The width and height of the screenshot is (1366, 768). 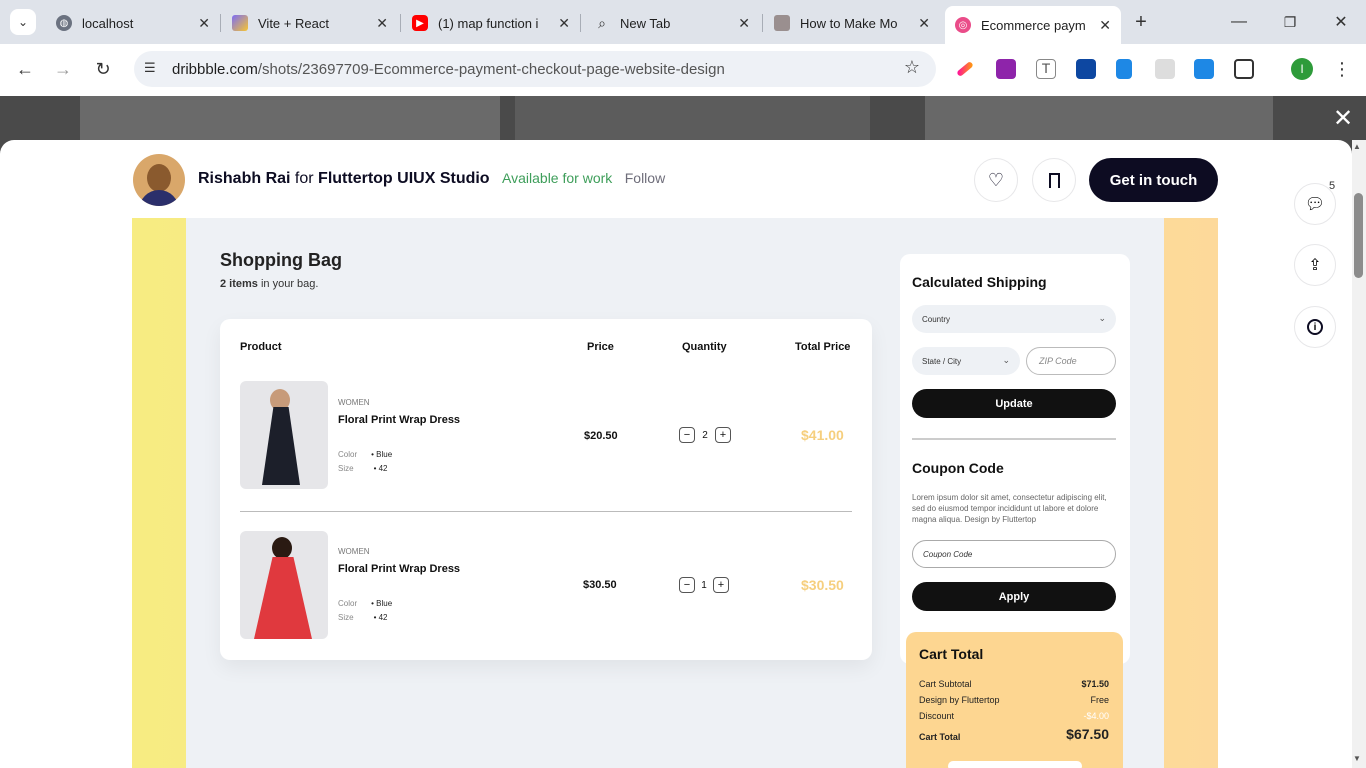 I want to click on cart-total-title: Cart Total, so click(x=951, y=654).